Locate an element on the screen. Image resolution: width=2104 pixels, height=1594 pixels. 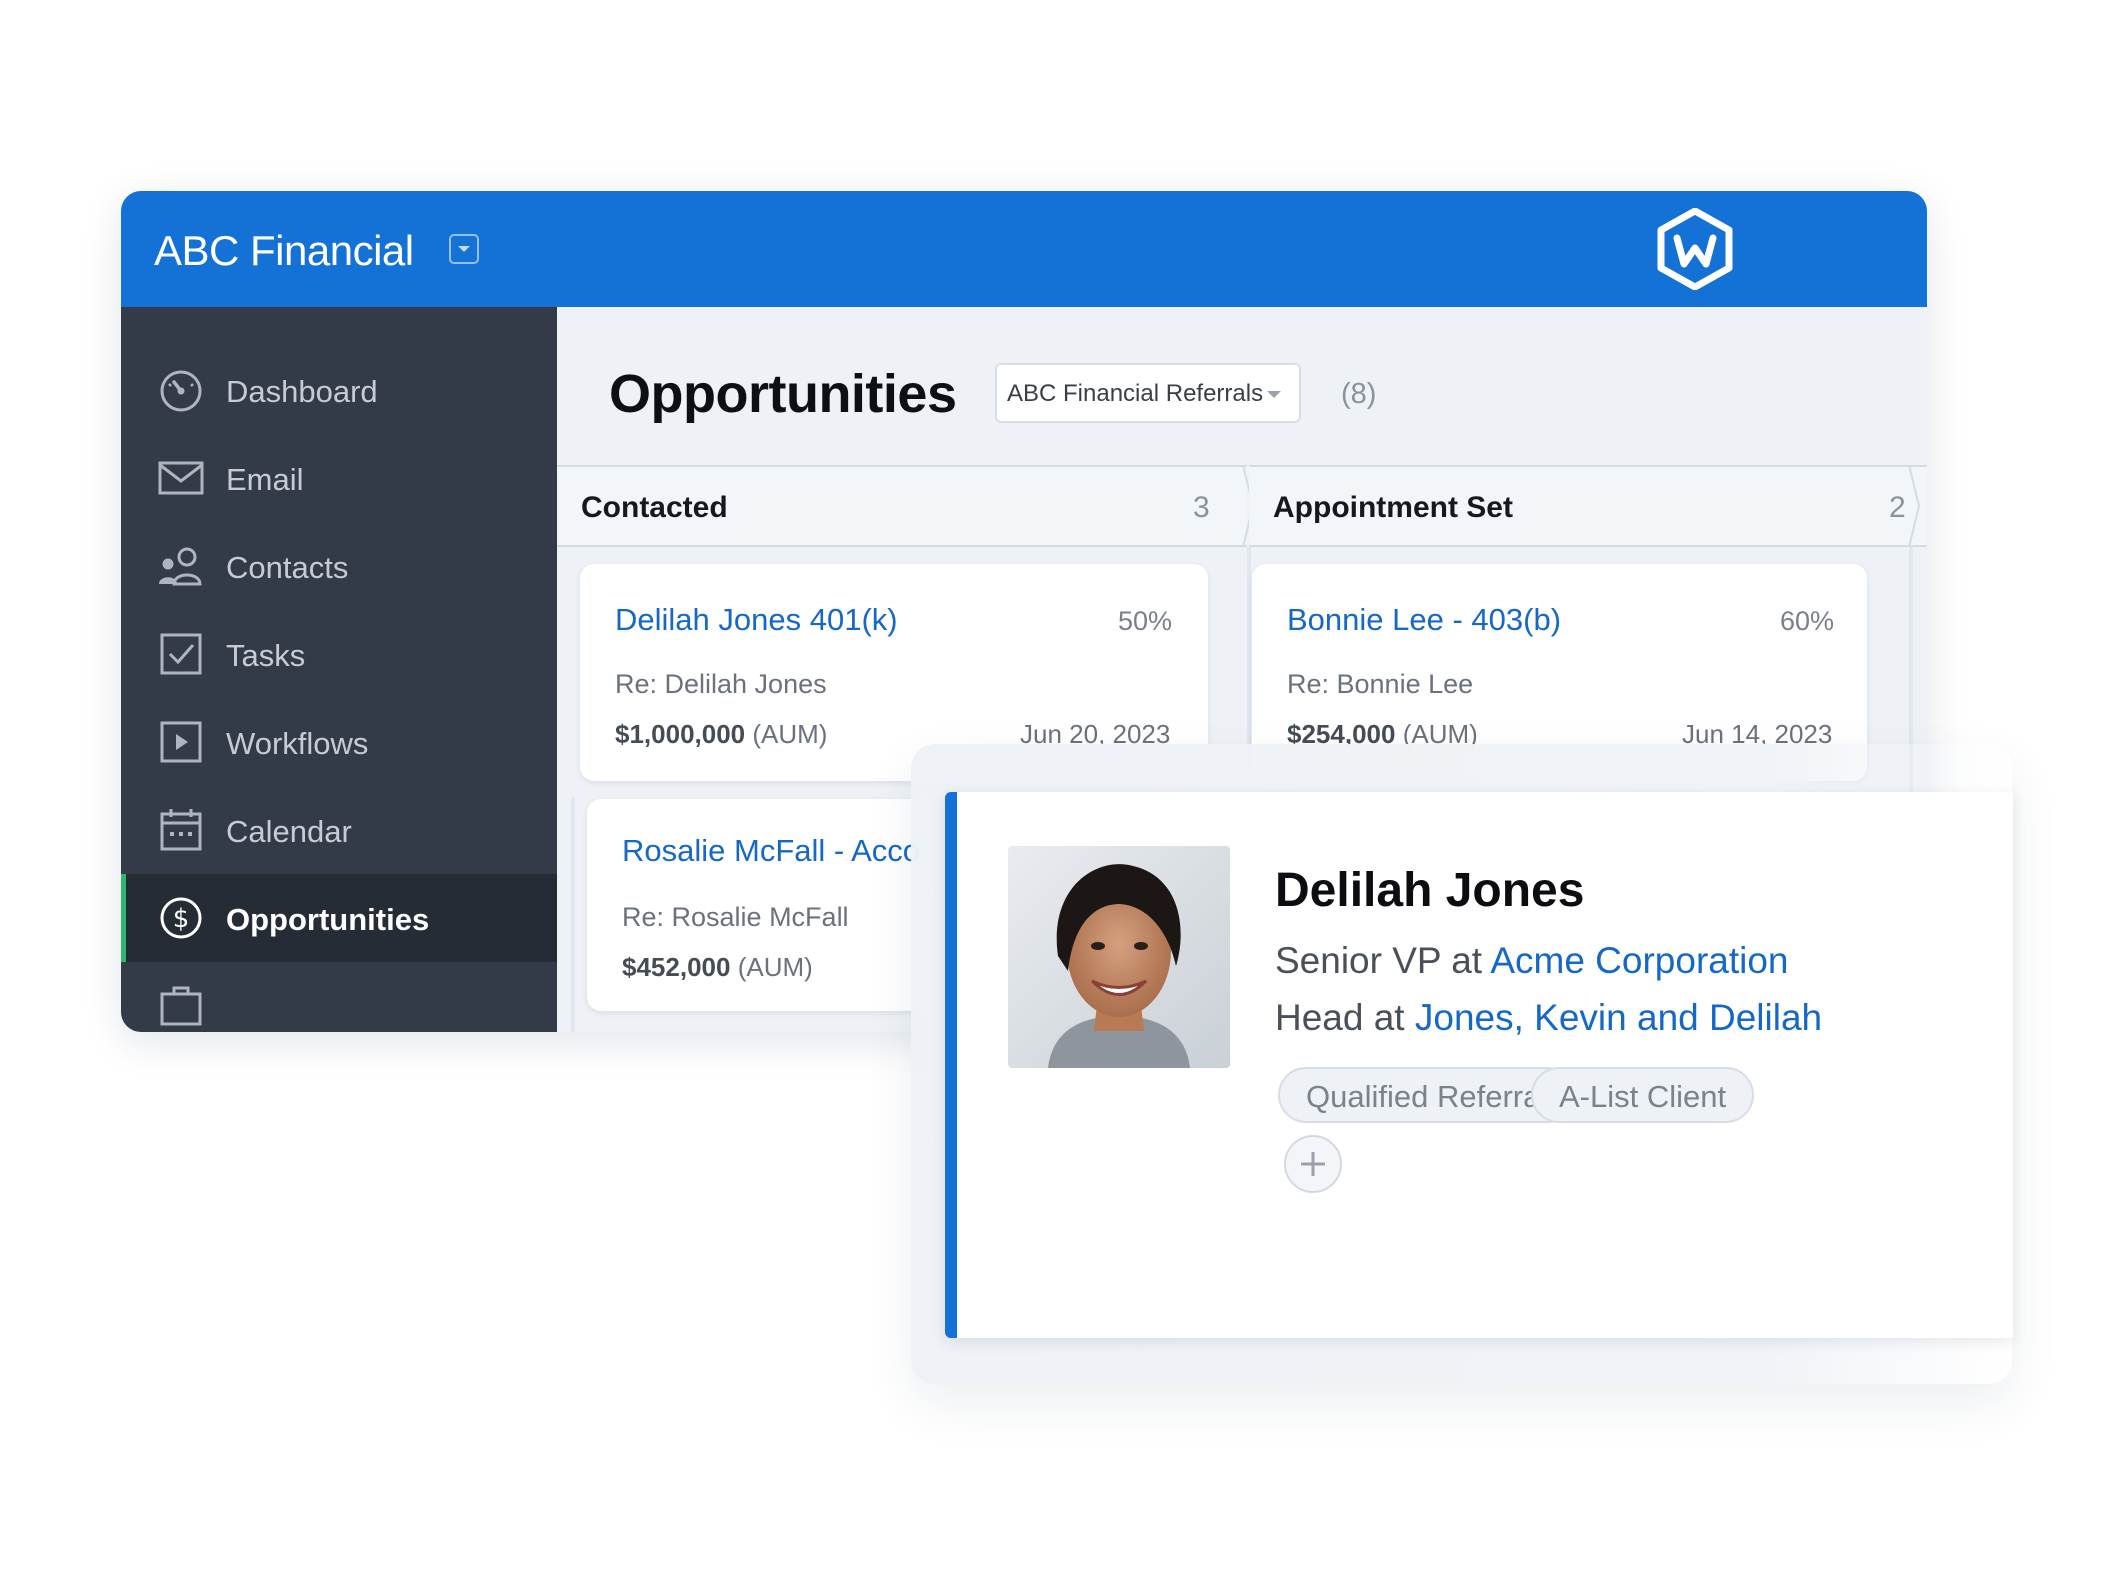
opportunity-regarding: Re: Delilah Jones is located at coordinates (721, 684).